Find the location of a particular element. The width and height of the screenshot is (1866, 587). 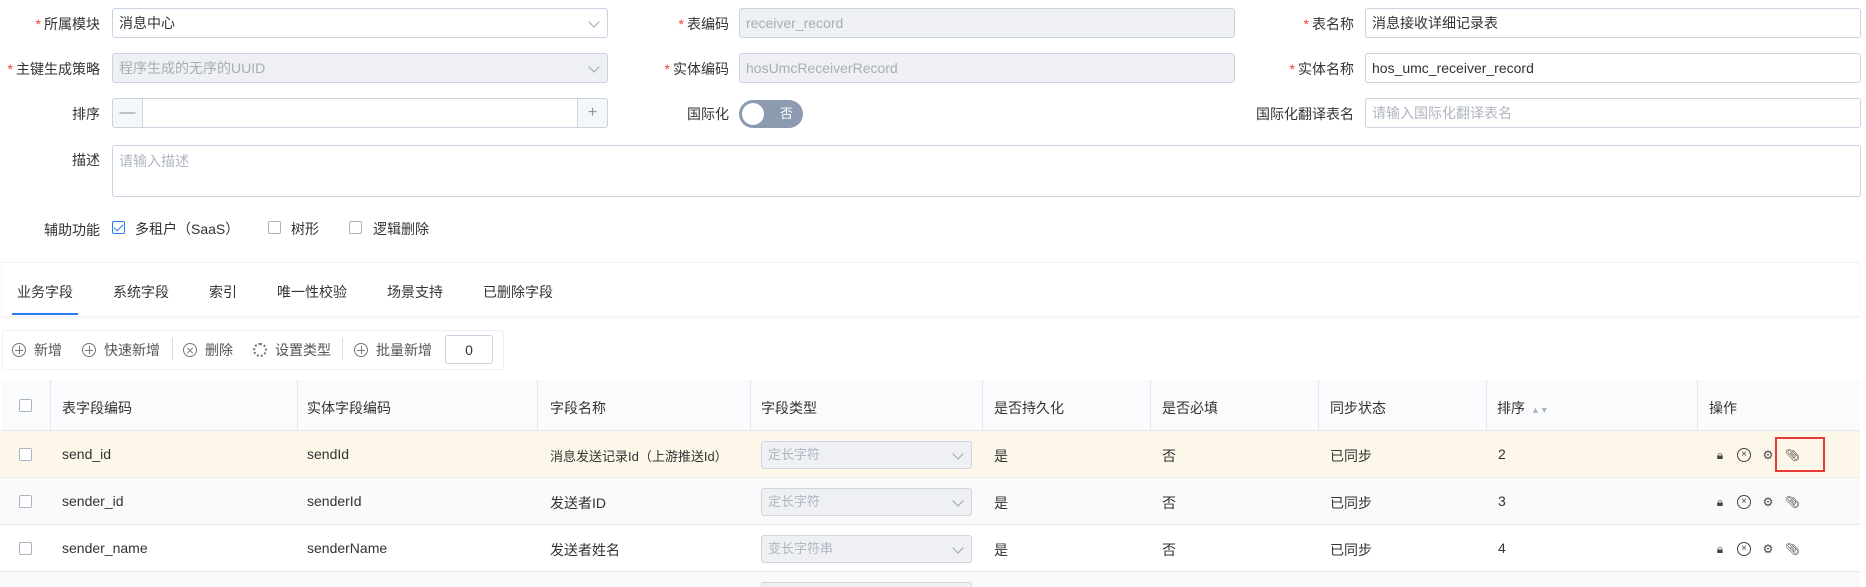

tab-indexes: 索引 is located at coordinates (223, 292).